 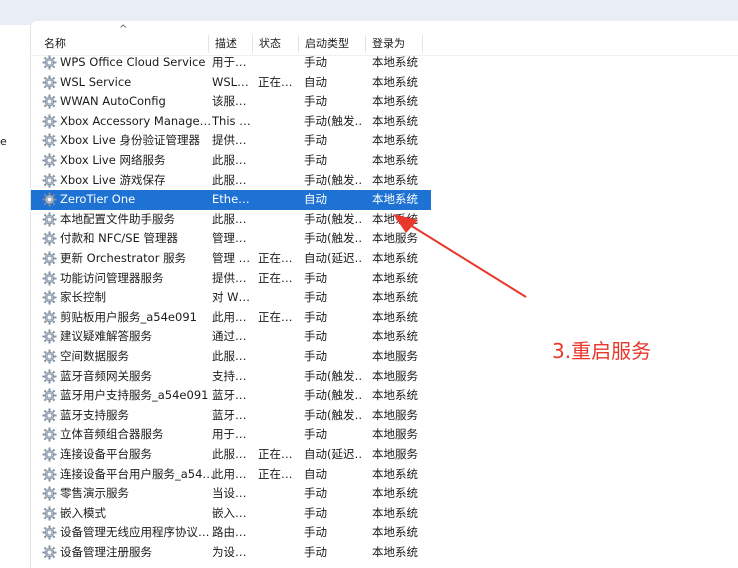 I want to click on annotation-arrow, so click(x=460, y=256).